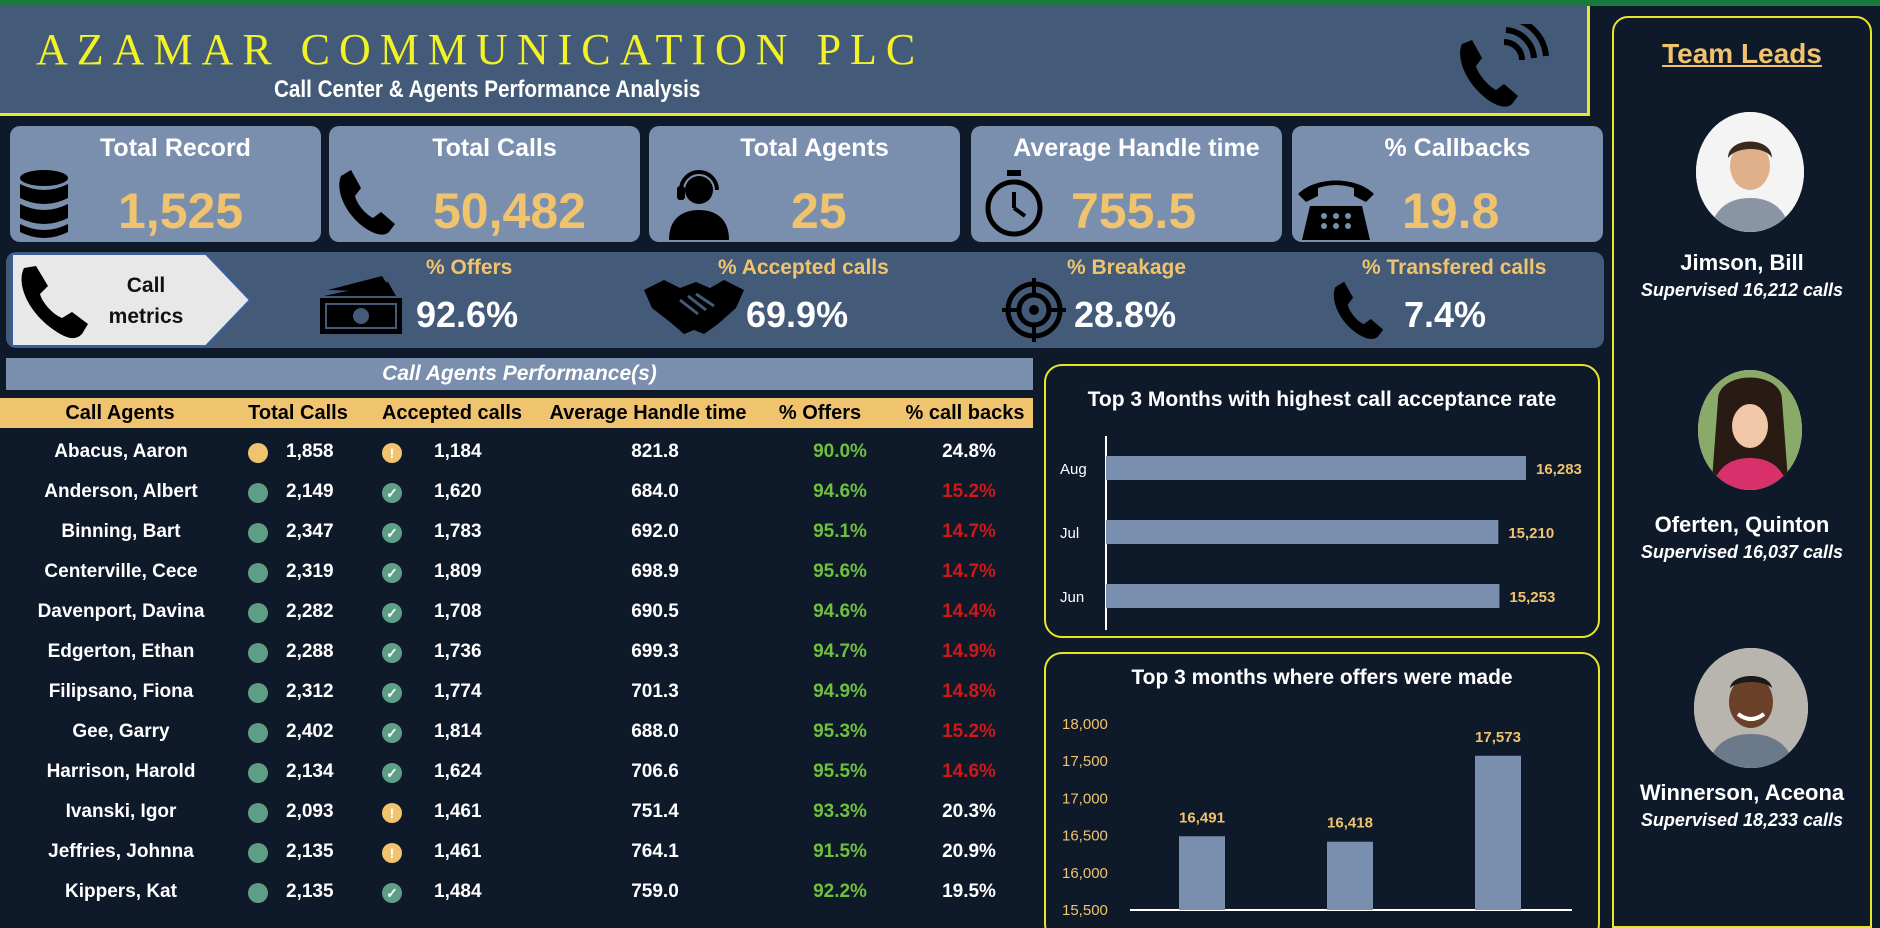 This screenshot has width=1880, height=928. Describe the element at coordinates (655, 571) in the screenshot. I see `average-handle-time: 698.9` at that location.